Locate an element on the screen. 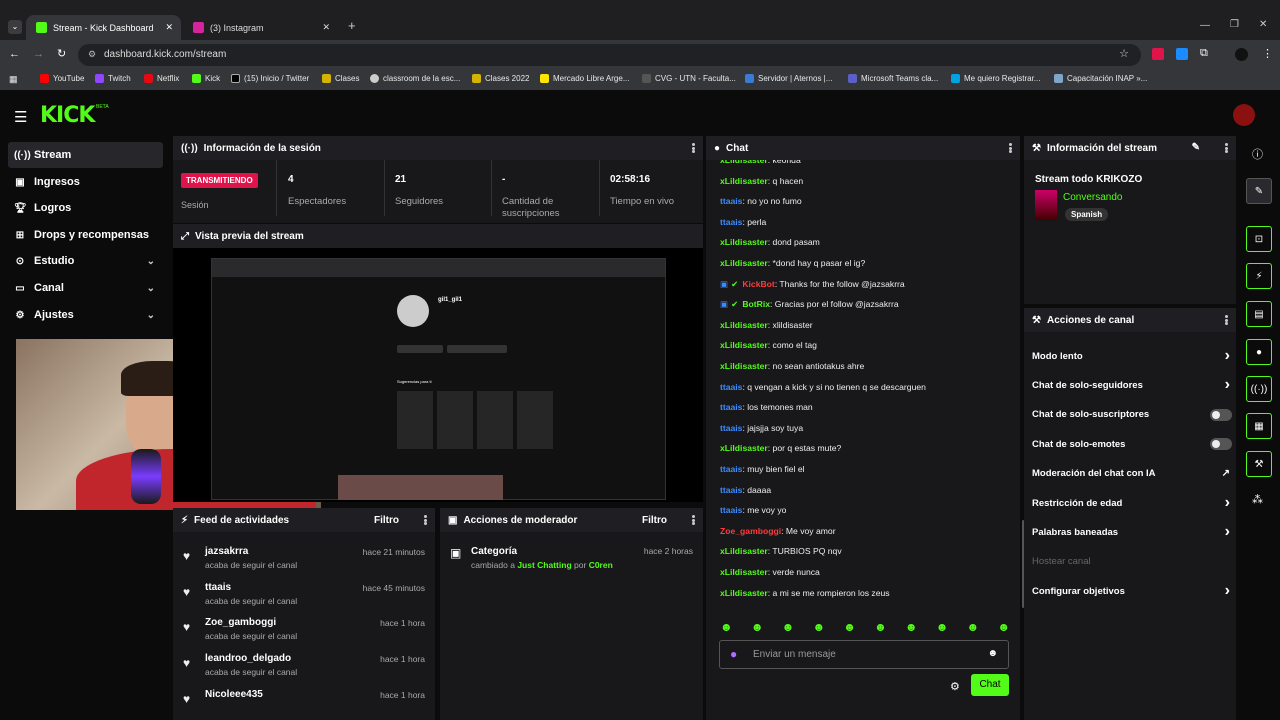  feed-user: leandroo_delgado is located at coordinates (248, 658).